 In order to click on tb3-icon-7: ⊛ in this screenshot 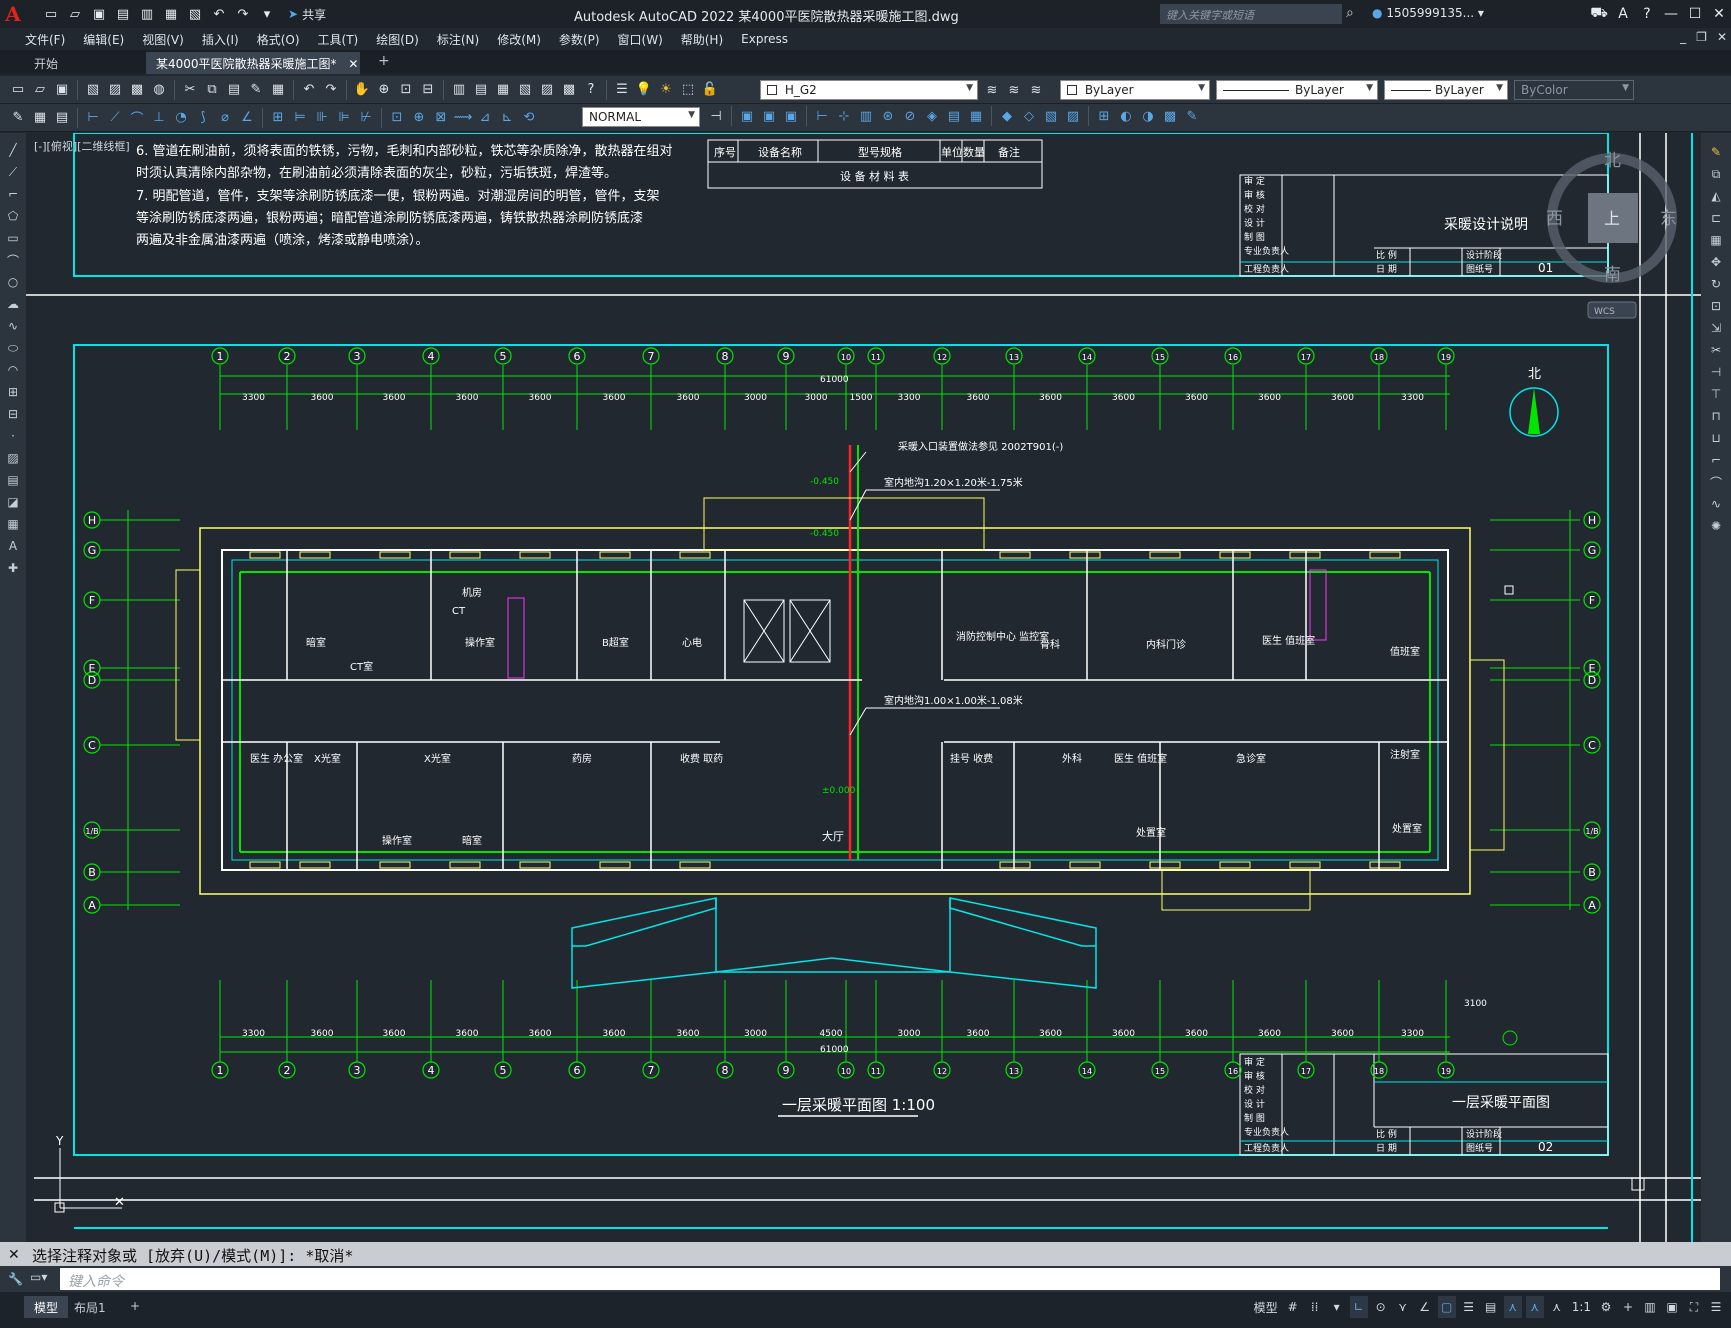, I will do `click(888, 116)`.